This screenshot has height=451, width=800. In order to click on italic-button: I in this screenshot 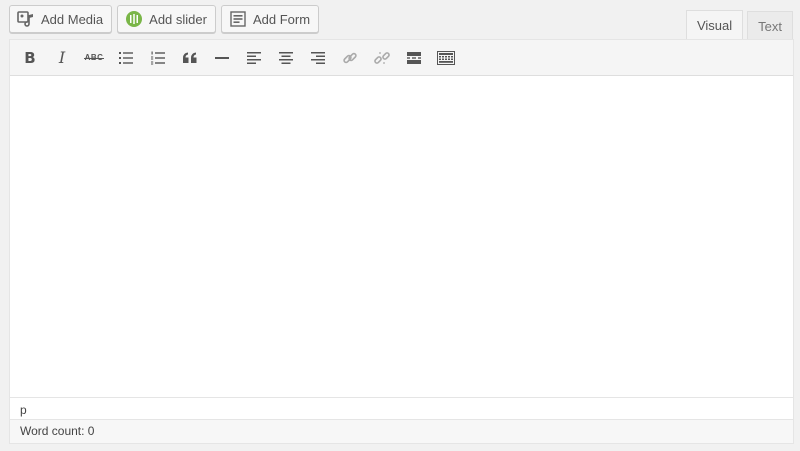, I will do `click(62, 58)`.